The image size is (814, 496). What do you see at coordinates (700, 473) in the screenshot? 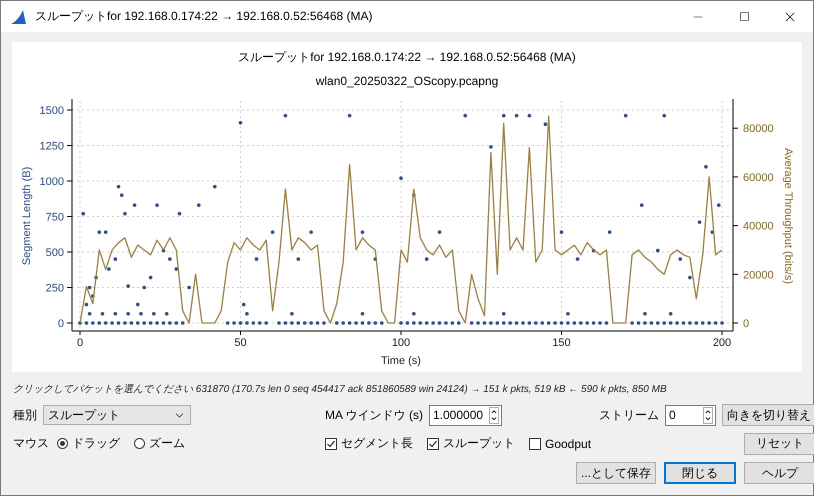
I see `dialog-button: 閉じる` at bounding box center [700, 473].